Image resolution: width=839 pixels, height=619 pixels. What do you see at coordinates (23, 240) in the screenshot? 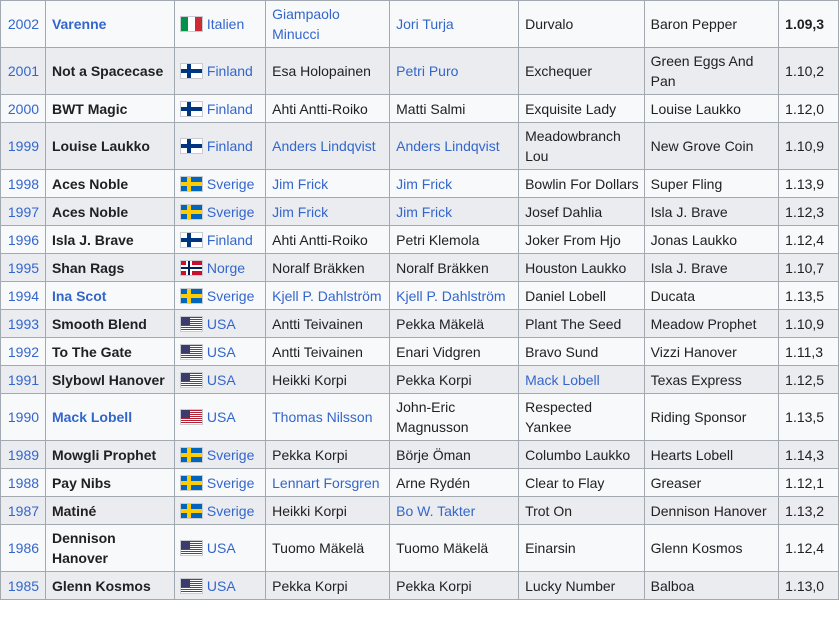
I see `year-link: 1996` at bounding box center [23, 240].